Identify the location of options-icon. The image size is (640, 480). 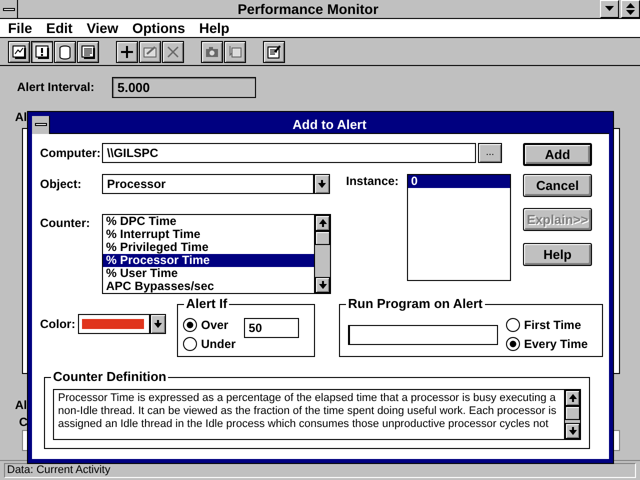
(274, 52).